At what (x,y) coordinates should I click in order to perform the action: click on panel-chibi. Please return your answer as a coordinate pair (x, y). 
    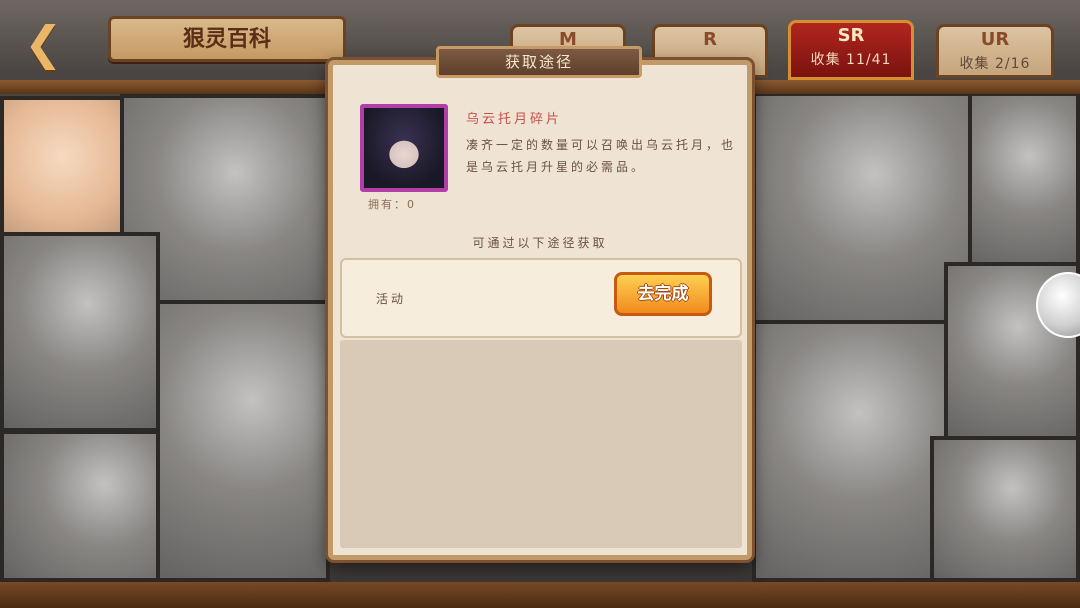
    Looking at the image, I should click on (62, 171).